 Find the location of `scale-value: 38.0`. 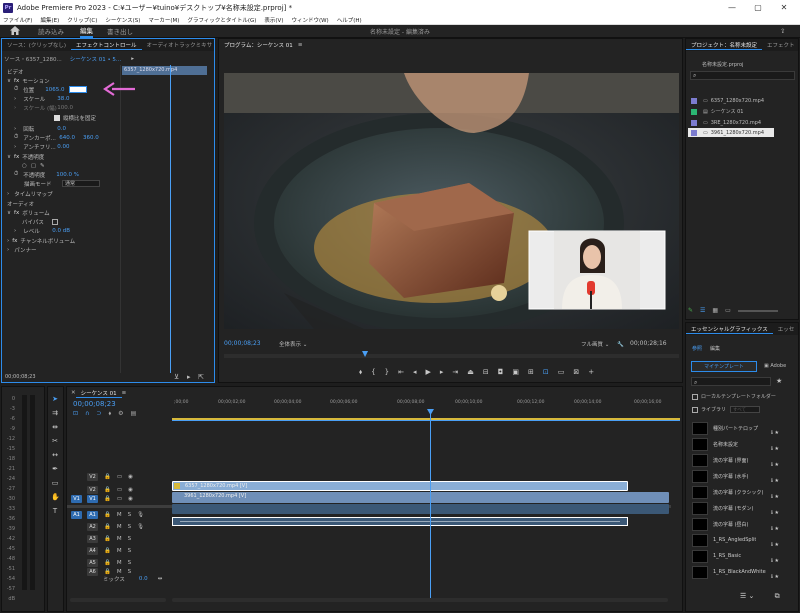

scale-value: 38.0 is located at coordinates (63, 99).